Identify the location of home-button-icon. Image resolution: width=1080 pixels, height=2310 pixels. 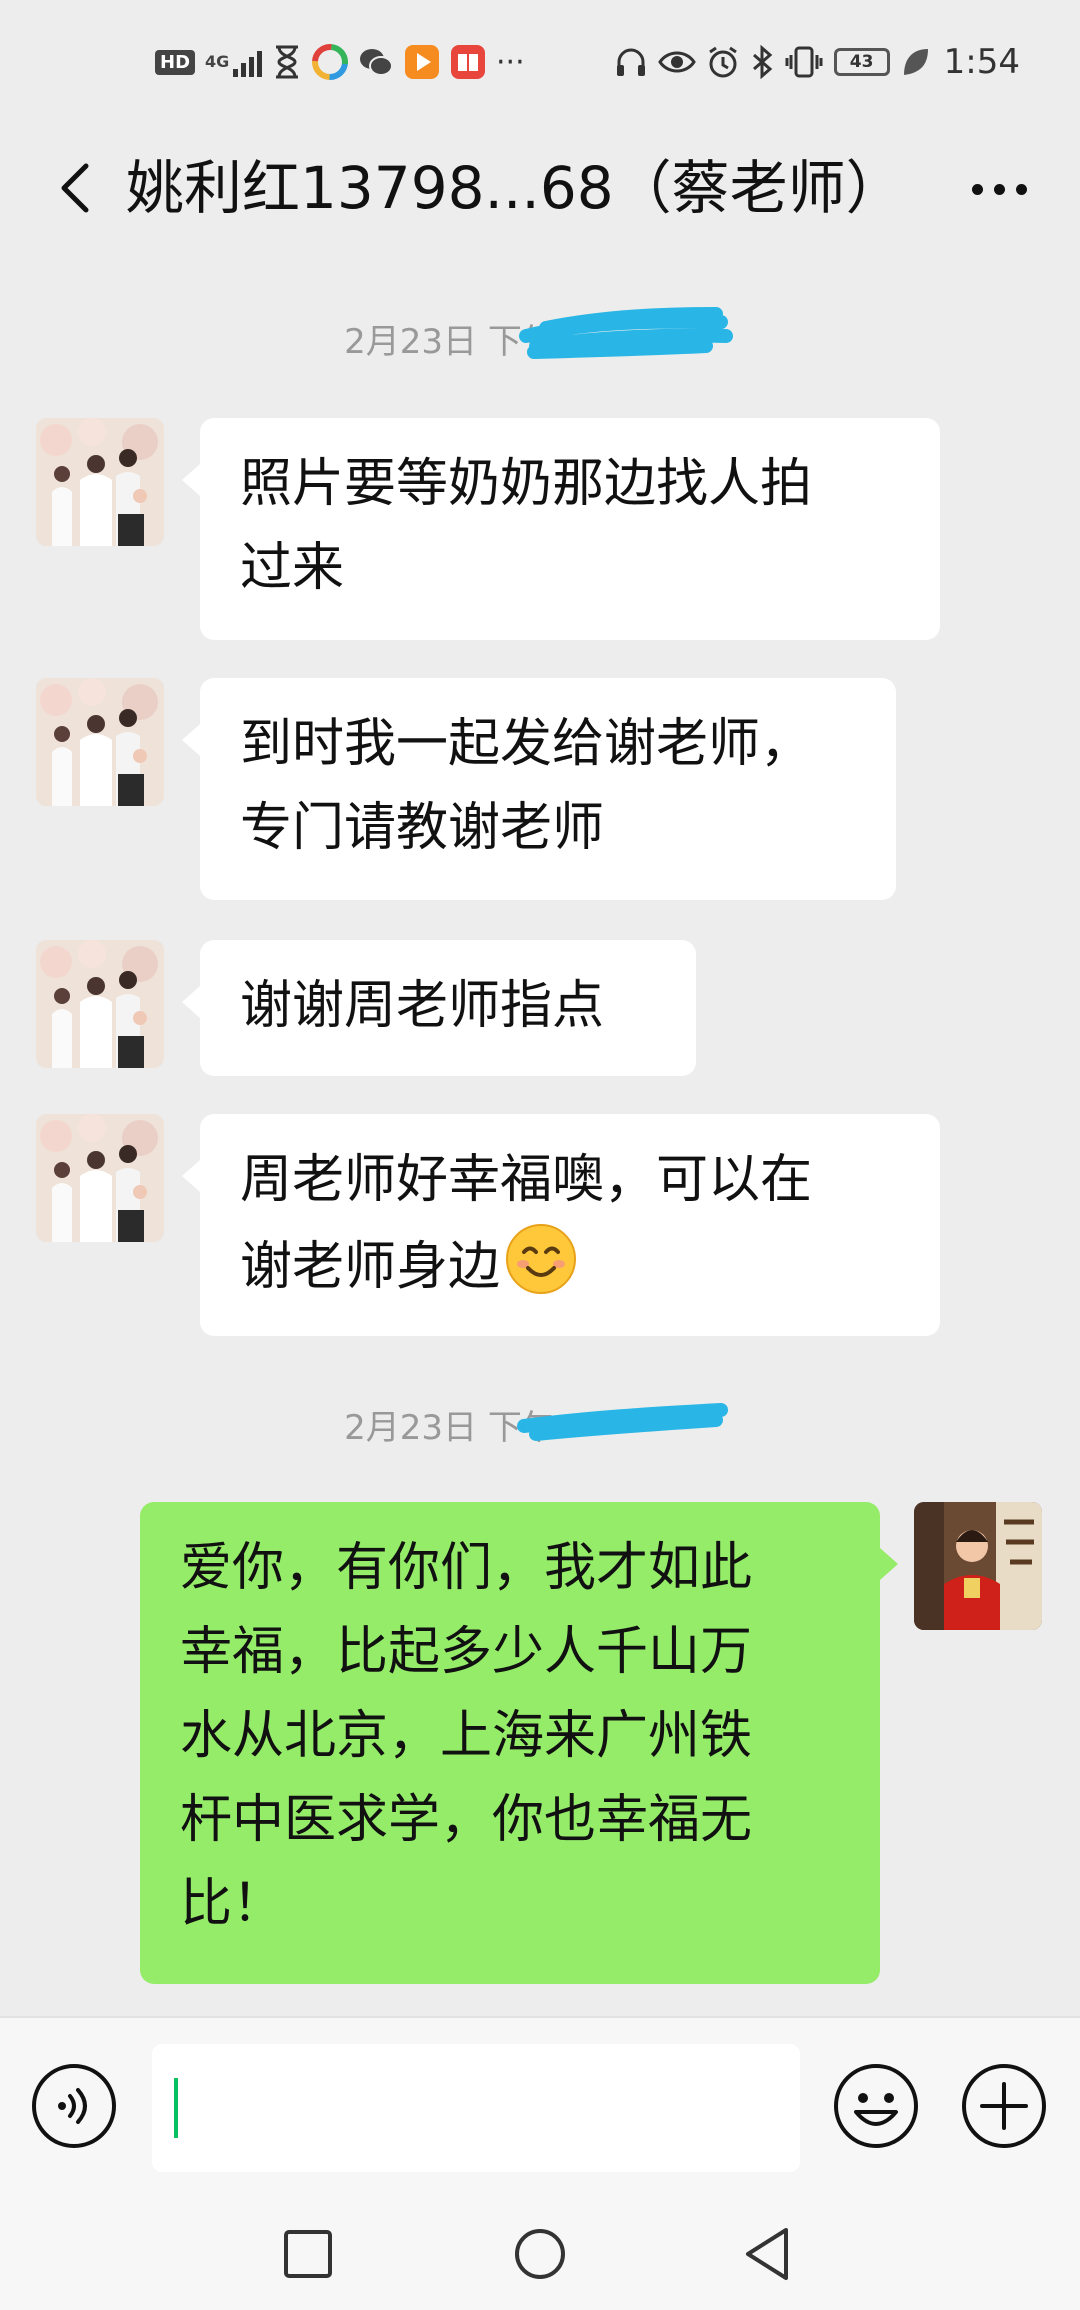
(540, 2254).